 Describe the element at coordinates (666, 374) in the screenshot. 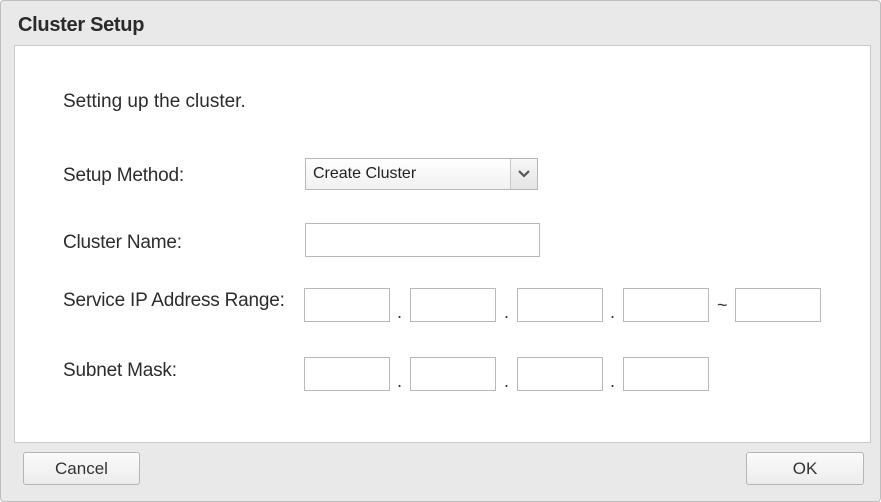

I see `subnet-mask-octet-4-input` at that location.